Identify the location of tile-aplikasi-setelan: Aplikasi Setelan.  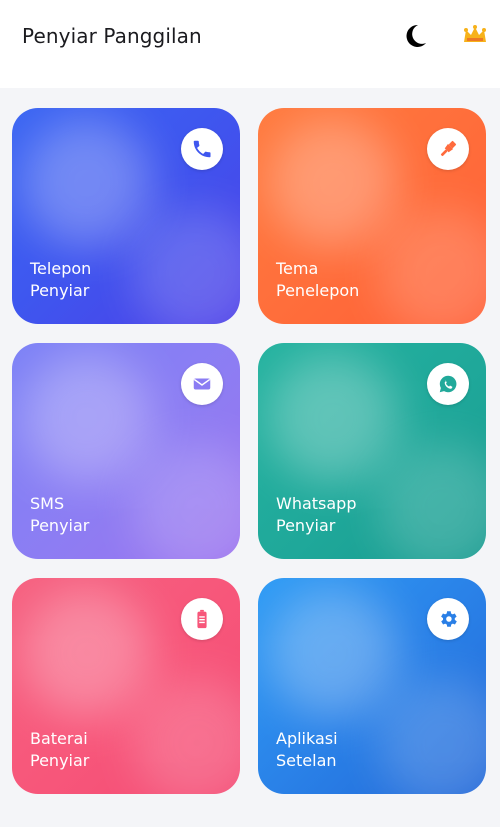
(372, 686).